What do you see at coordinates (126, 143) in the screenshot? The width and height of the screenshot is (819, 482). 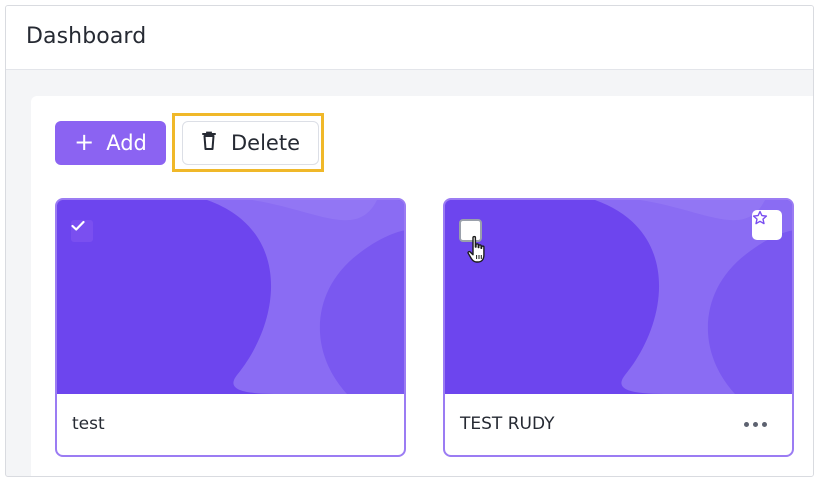 I see `add-button-label: Add` at bounding box center [126, 143].